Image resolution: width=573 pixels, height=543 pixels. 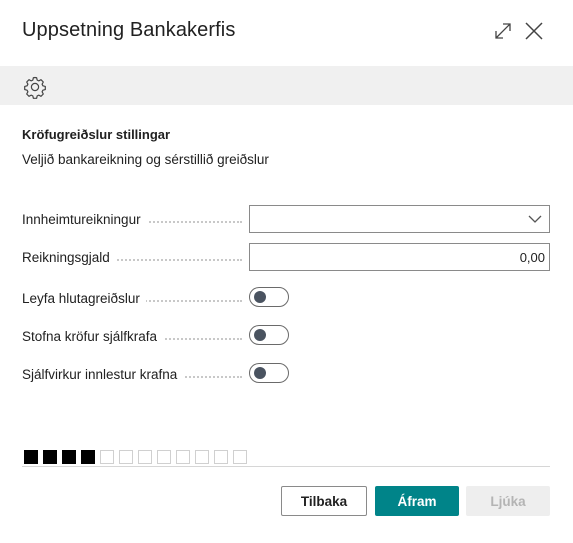 I want to click on divider, so click(x=286, y=466).